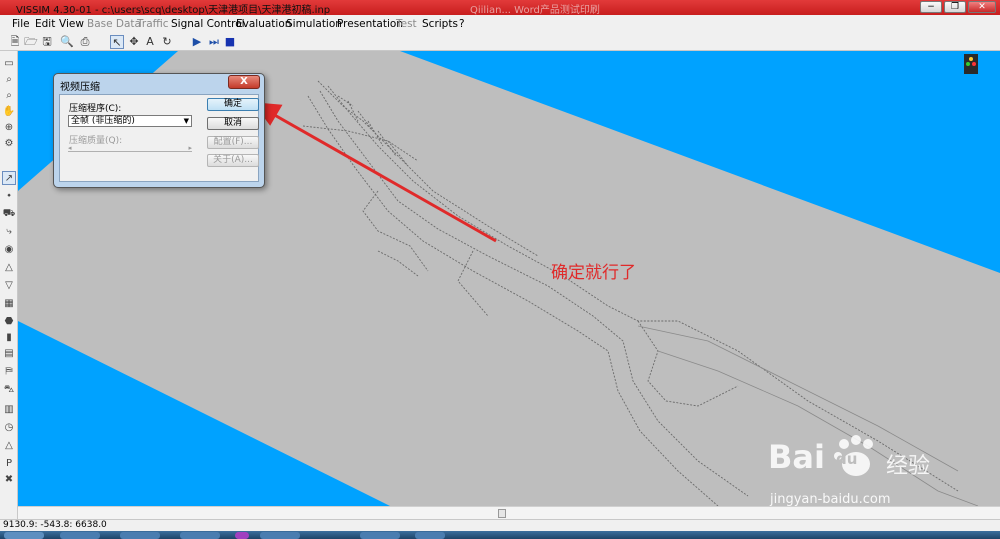 This screenshot has height=539, width=1000. What do you see at coordinates (95, 109) in the screenshot?
I see `compressor-label: 压缩程序(C):` at bounding box center [95, 109].